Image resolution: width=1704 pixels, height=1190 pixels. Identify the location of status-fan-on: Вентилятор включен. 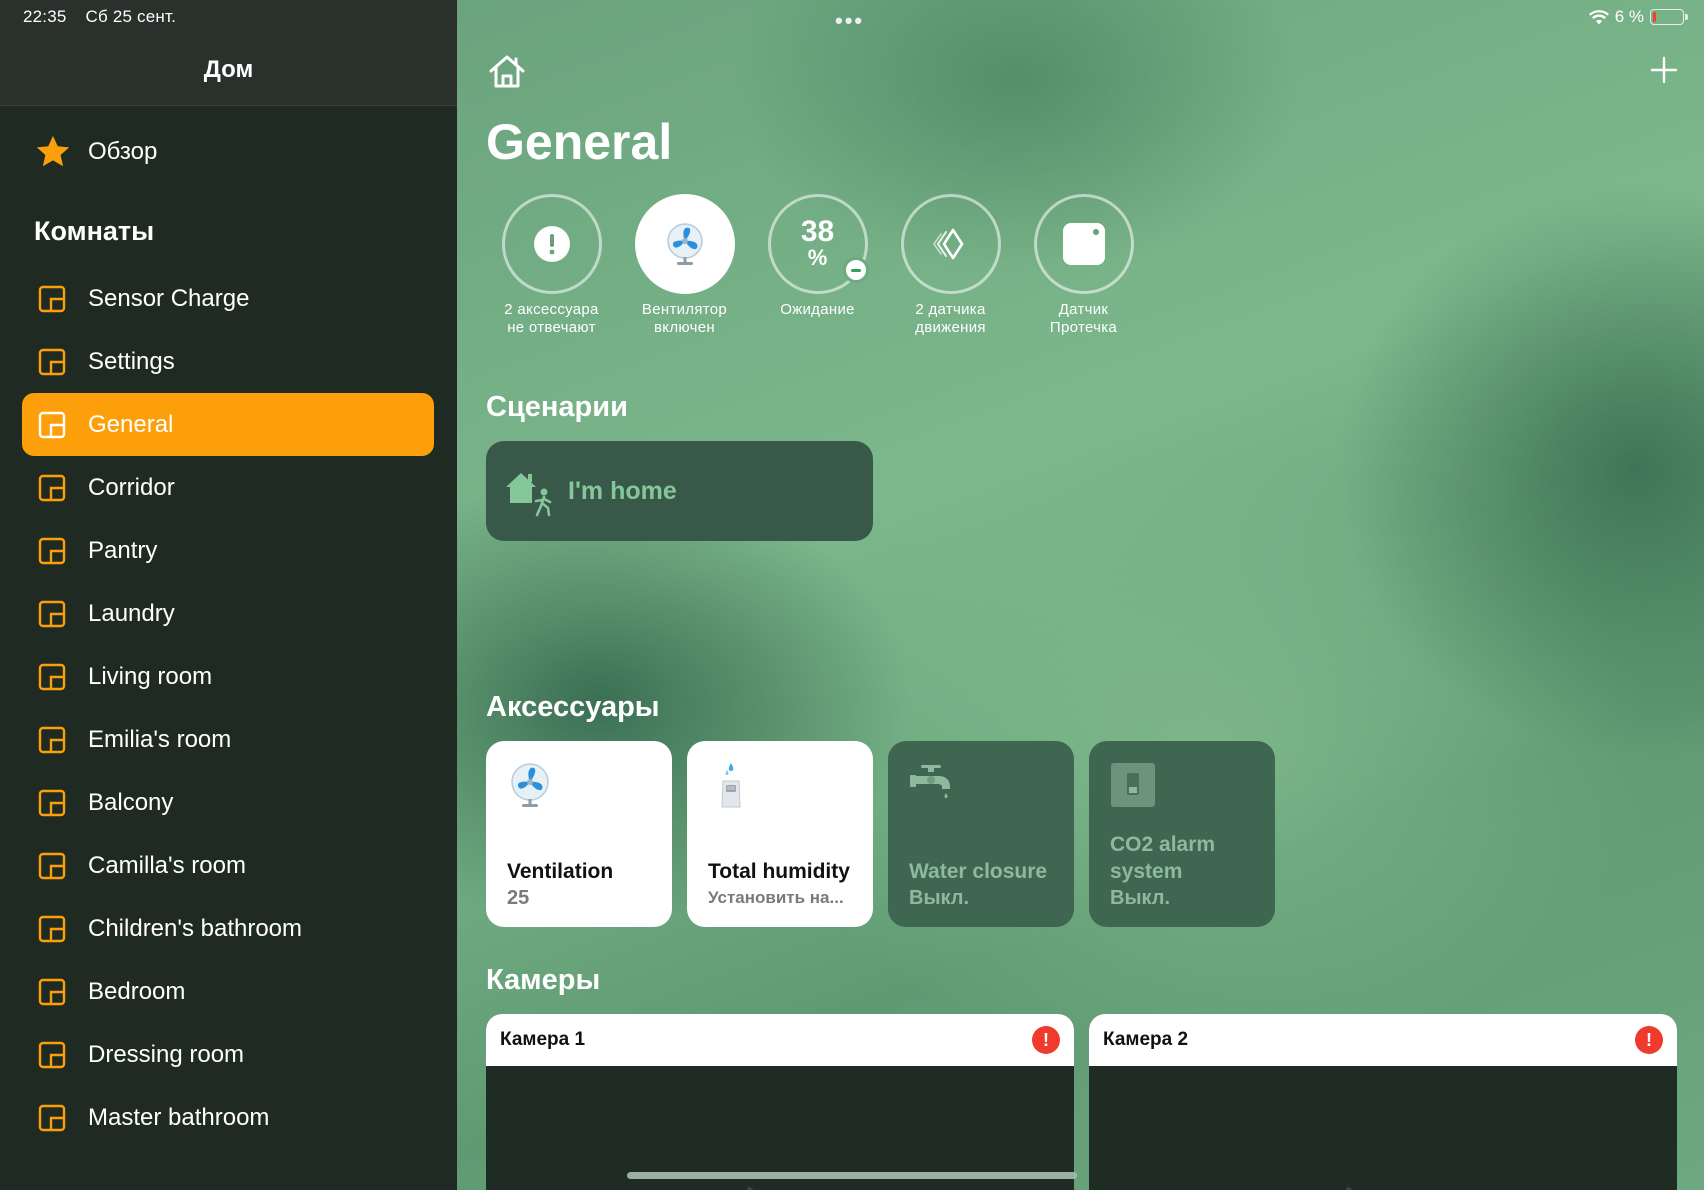
(684, 265).